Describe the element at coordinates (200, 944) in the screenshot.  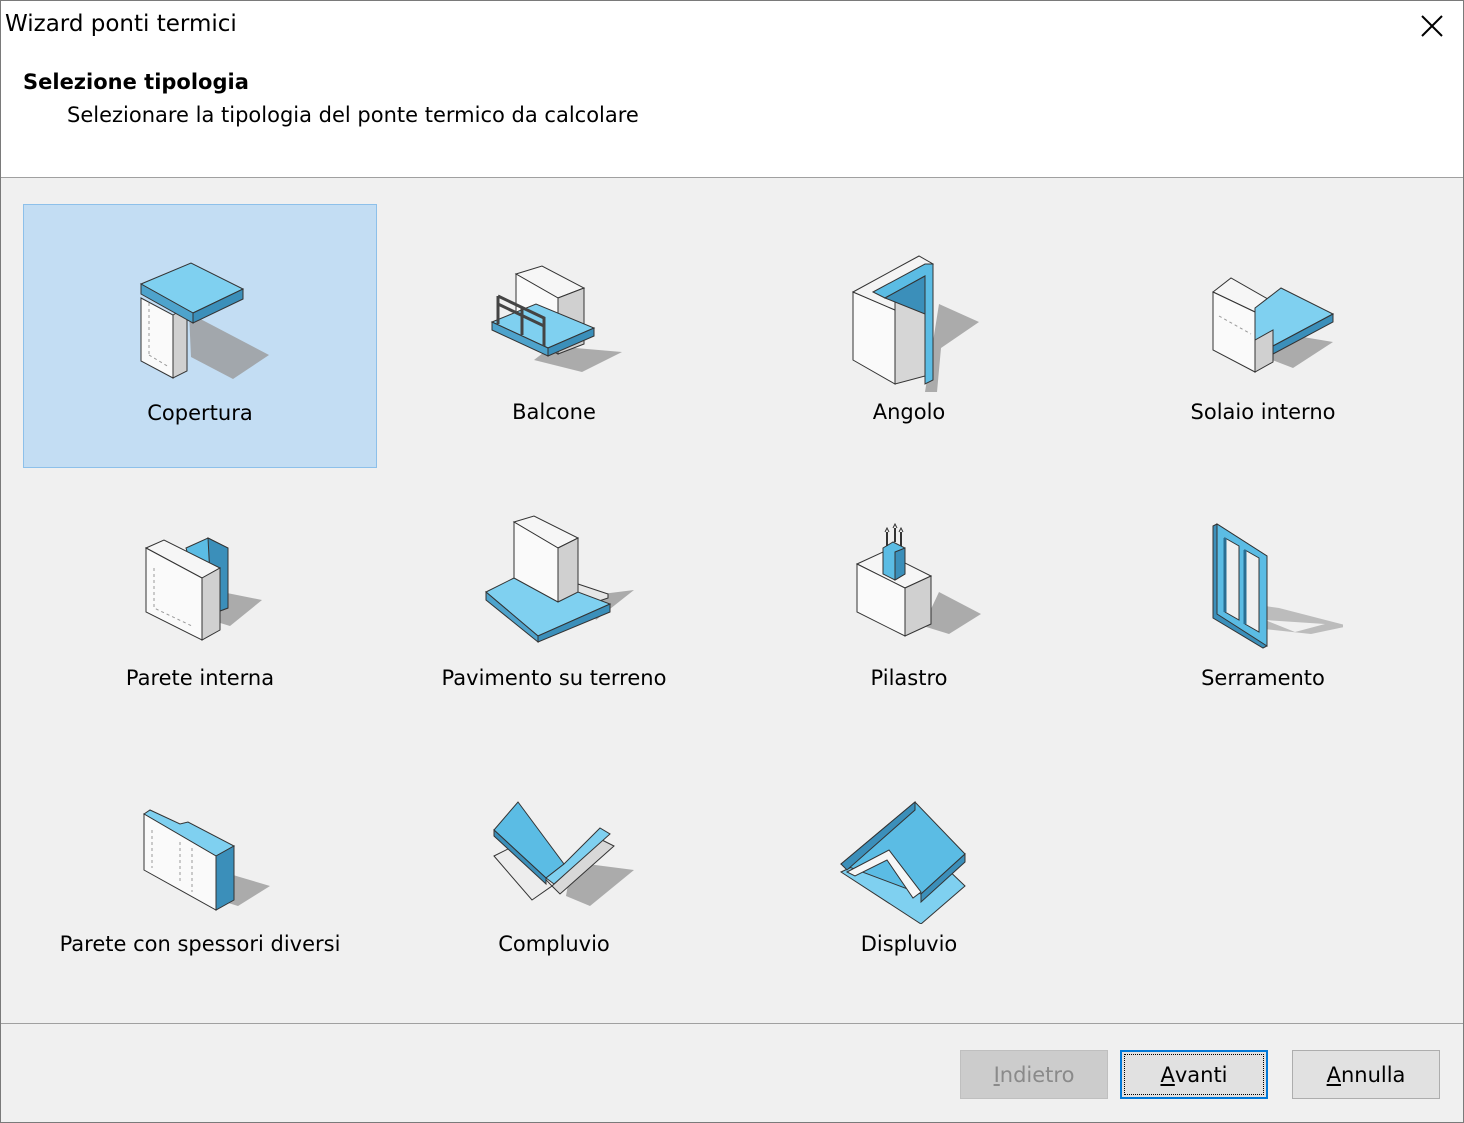
I see `tile-label: Parete con spessori diversi` at that location.